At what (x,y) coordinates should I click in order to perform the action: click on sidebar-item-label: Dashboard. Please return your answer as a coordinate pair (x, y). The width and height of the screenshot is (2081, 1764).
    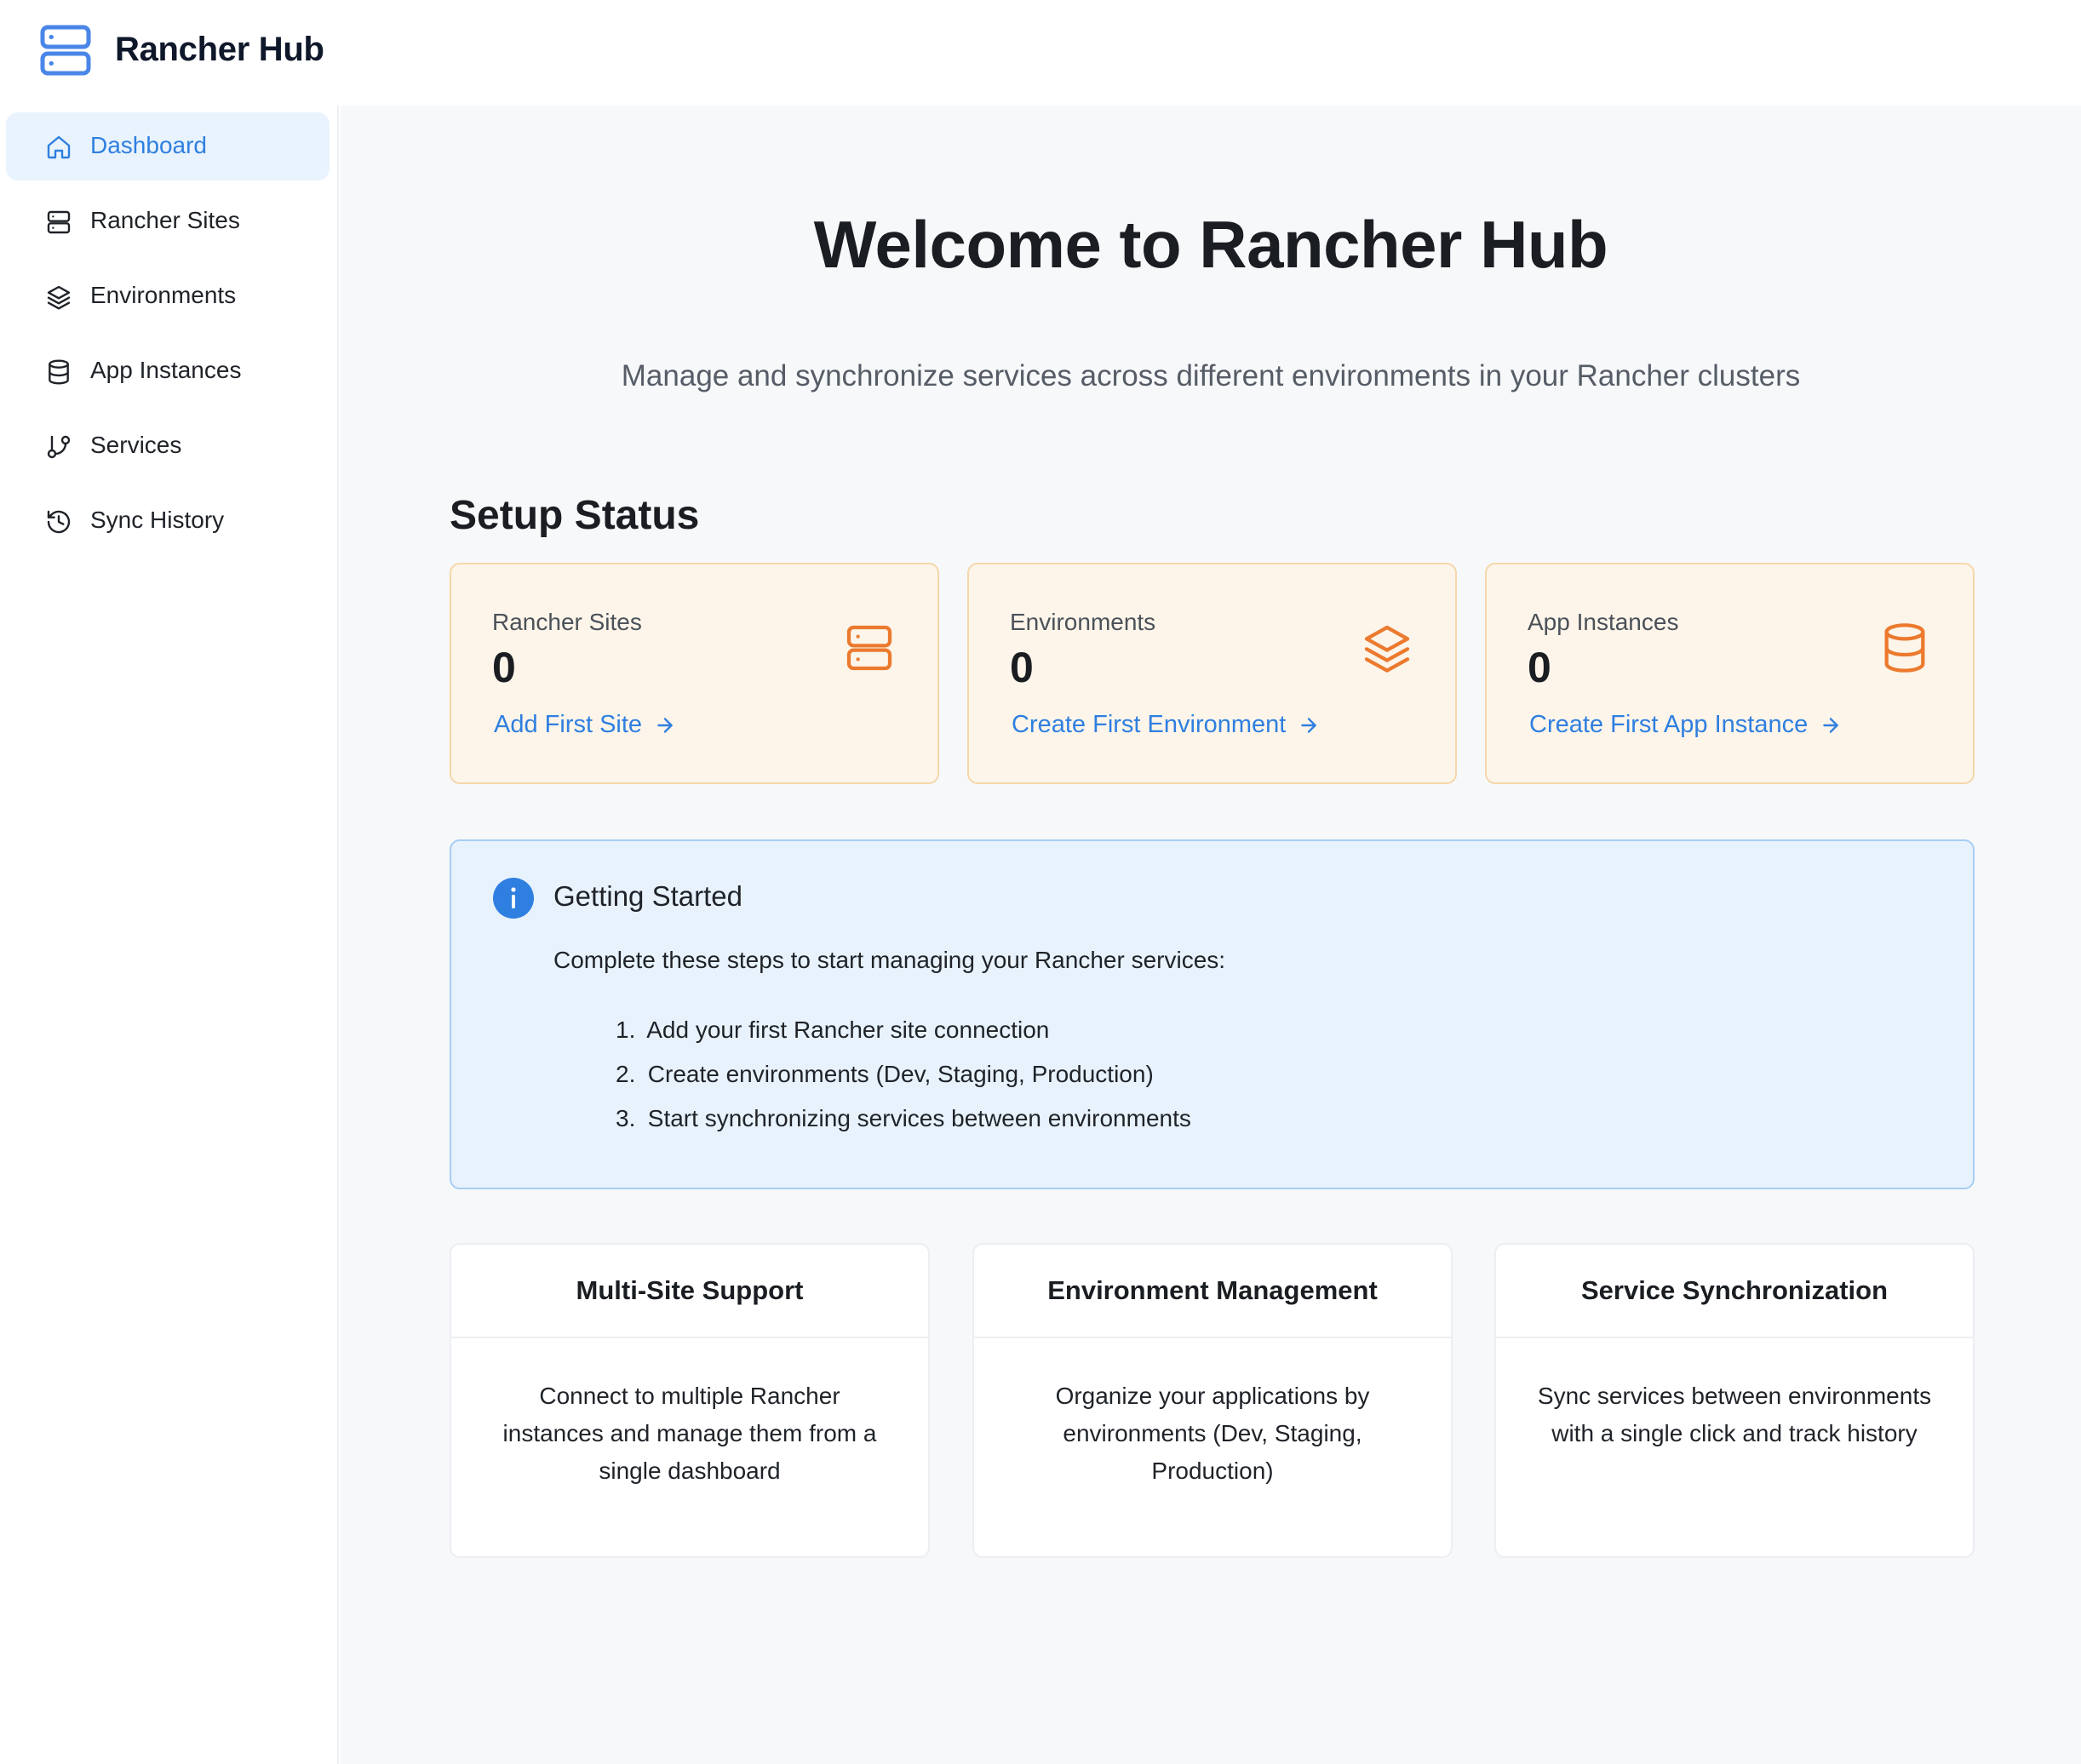
    Looking at the image, I should click on (148, 145).